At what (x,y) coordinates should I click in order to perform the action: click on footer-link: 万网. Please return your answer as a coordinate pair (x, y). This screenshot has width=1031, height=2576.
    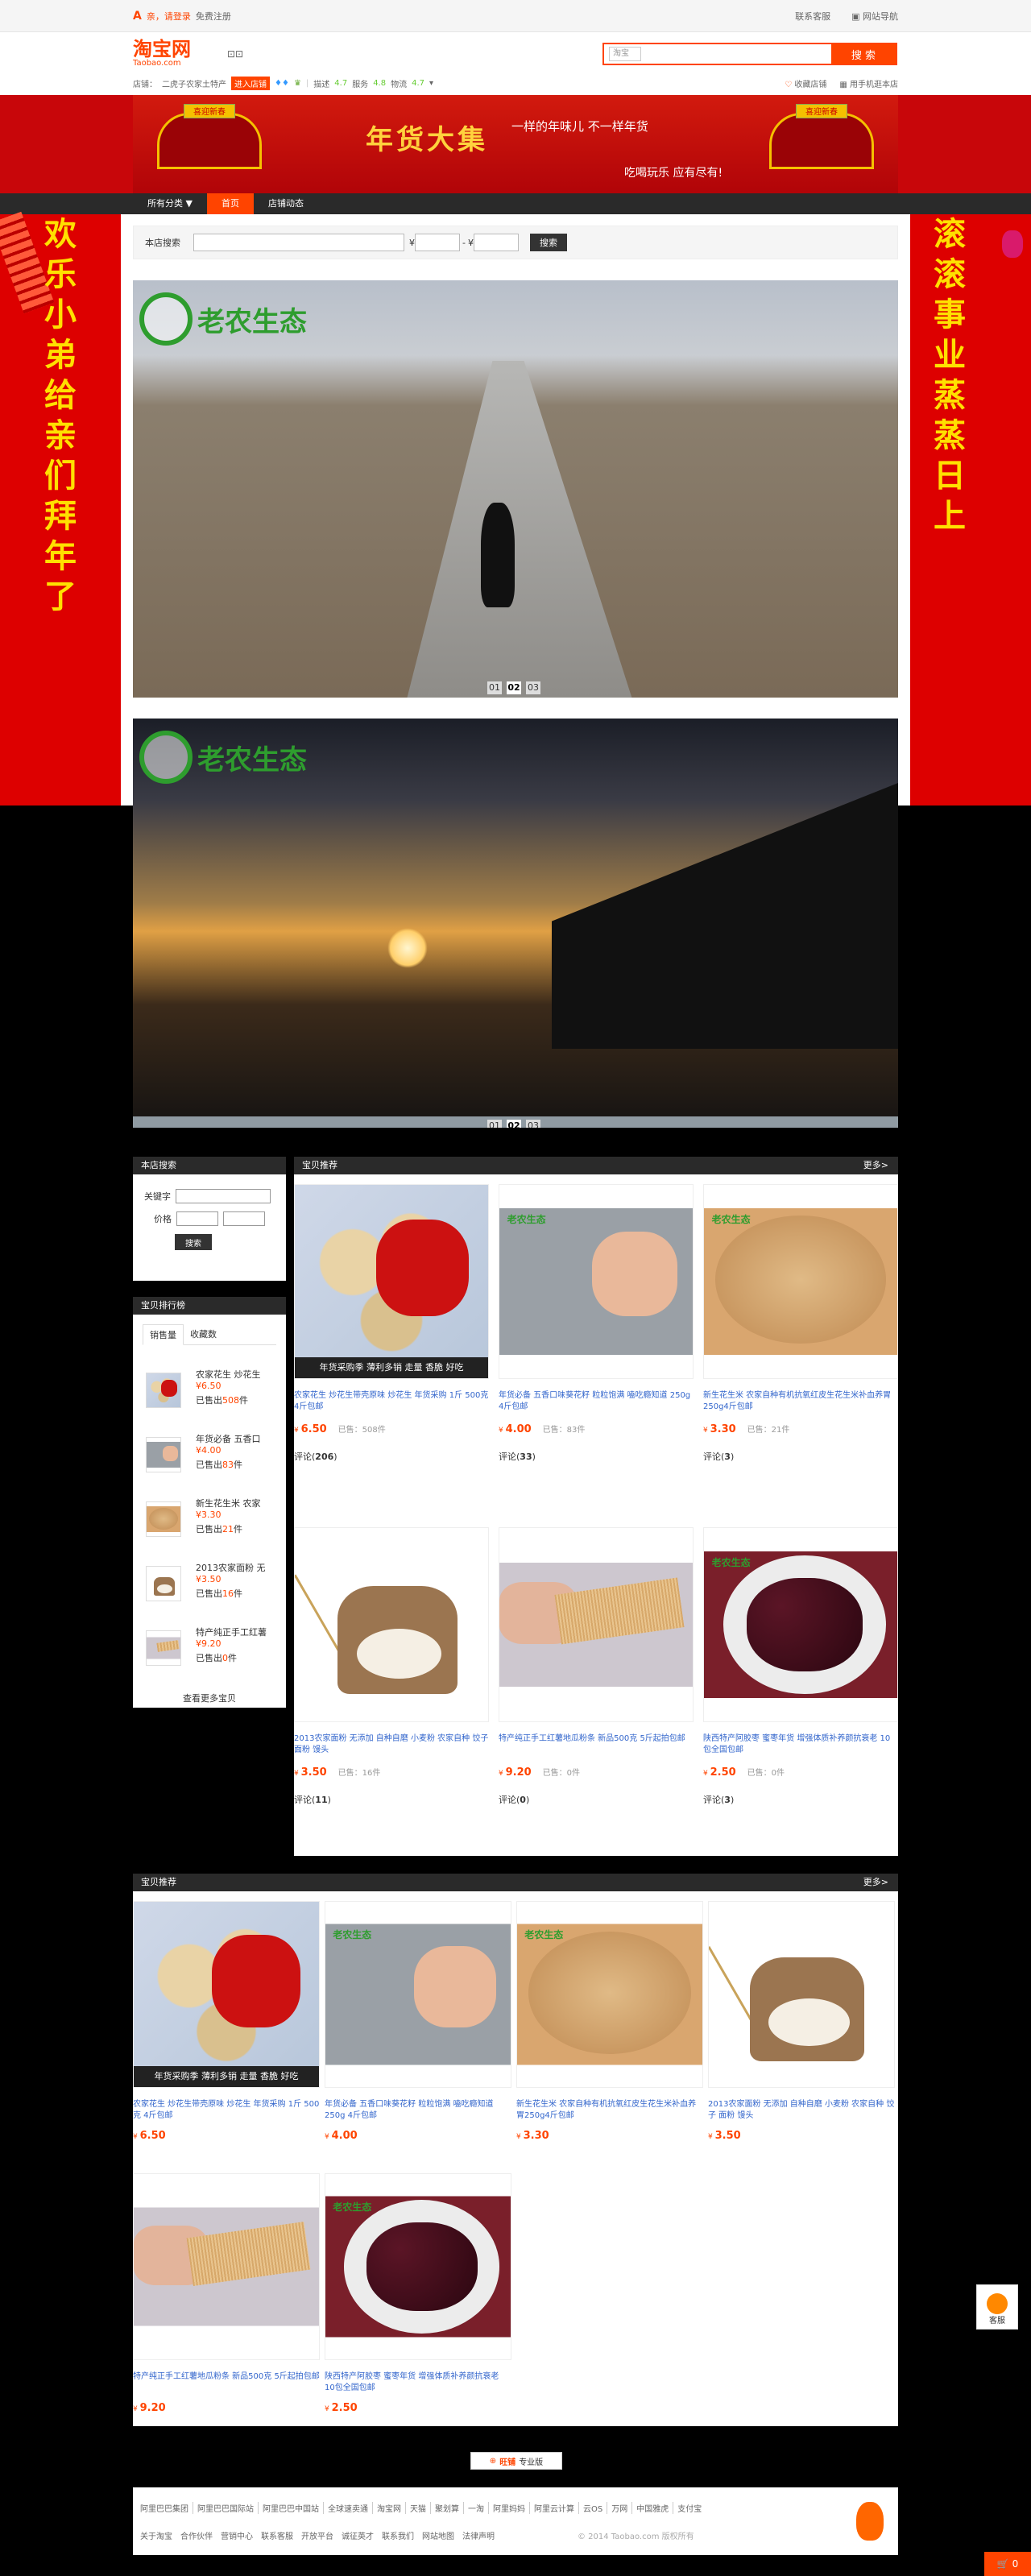
    Looking at the image, I should click on (620, 2508).